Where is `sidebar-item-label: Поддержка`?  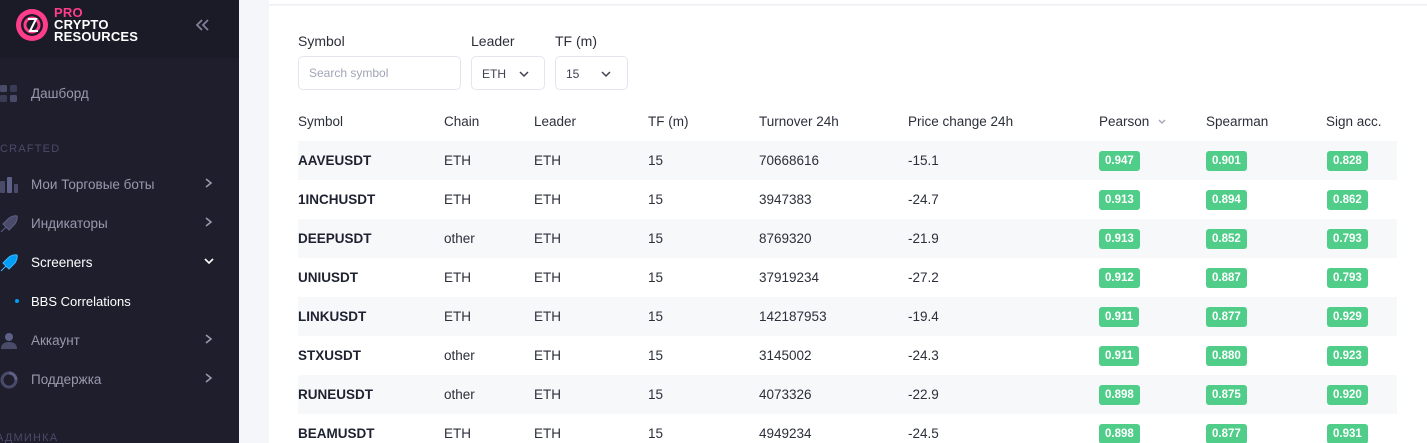
sidebar-item-label: Поддержка is located at coordinates (66, 379).